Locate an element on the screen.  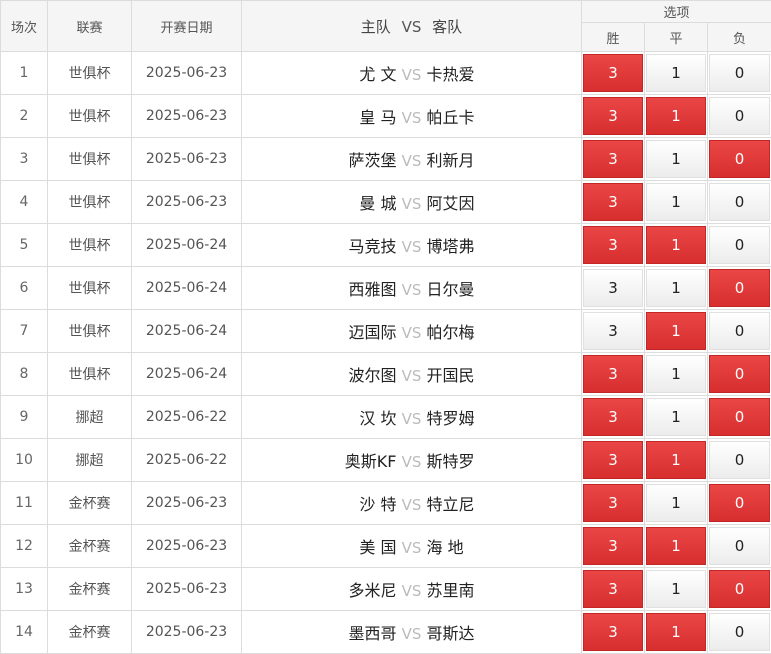
match-index: 2 is located at coordinates (24, 116).